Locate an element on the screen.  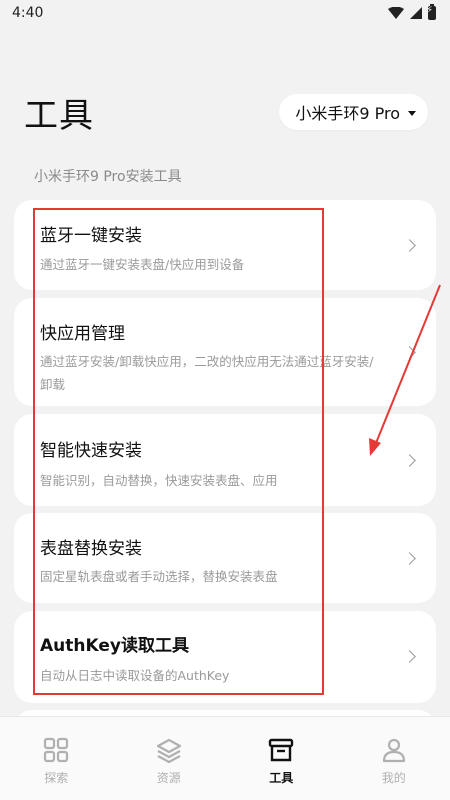
bottom-navigation: 探索 资源 工具 我的 is located at coordinates (225, 758).